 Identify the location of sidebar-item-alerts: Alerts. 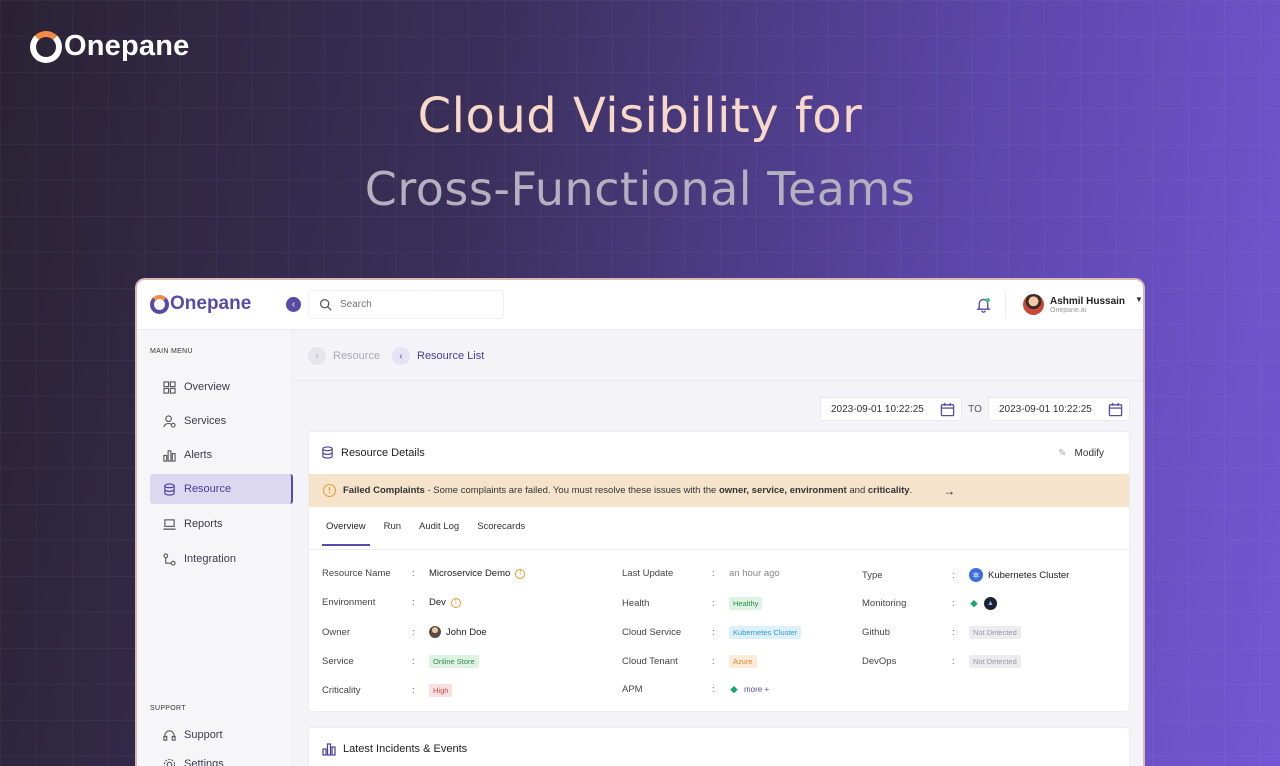
(221, 455).